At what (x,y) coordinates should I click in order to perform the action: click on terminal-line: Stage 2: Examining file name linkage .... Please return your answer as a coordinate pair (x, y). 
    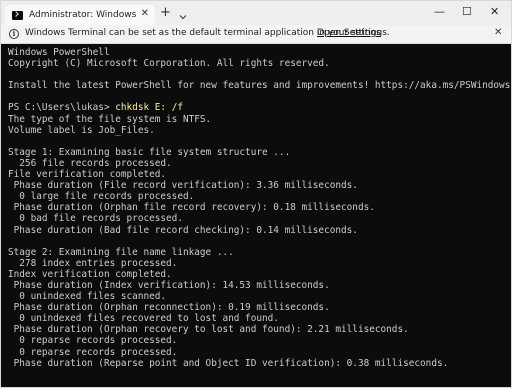
    Looking at the image, I should click on (121, 252).